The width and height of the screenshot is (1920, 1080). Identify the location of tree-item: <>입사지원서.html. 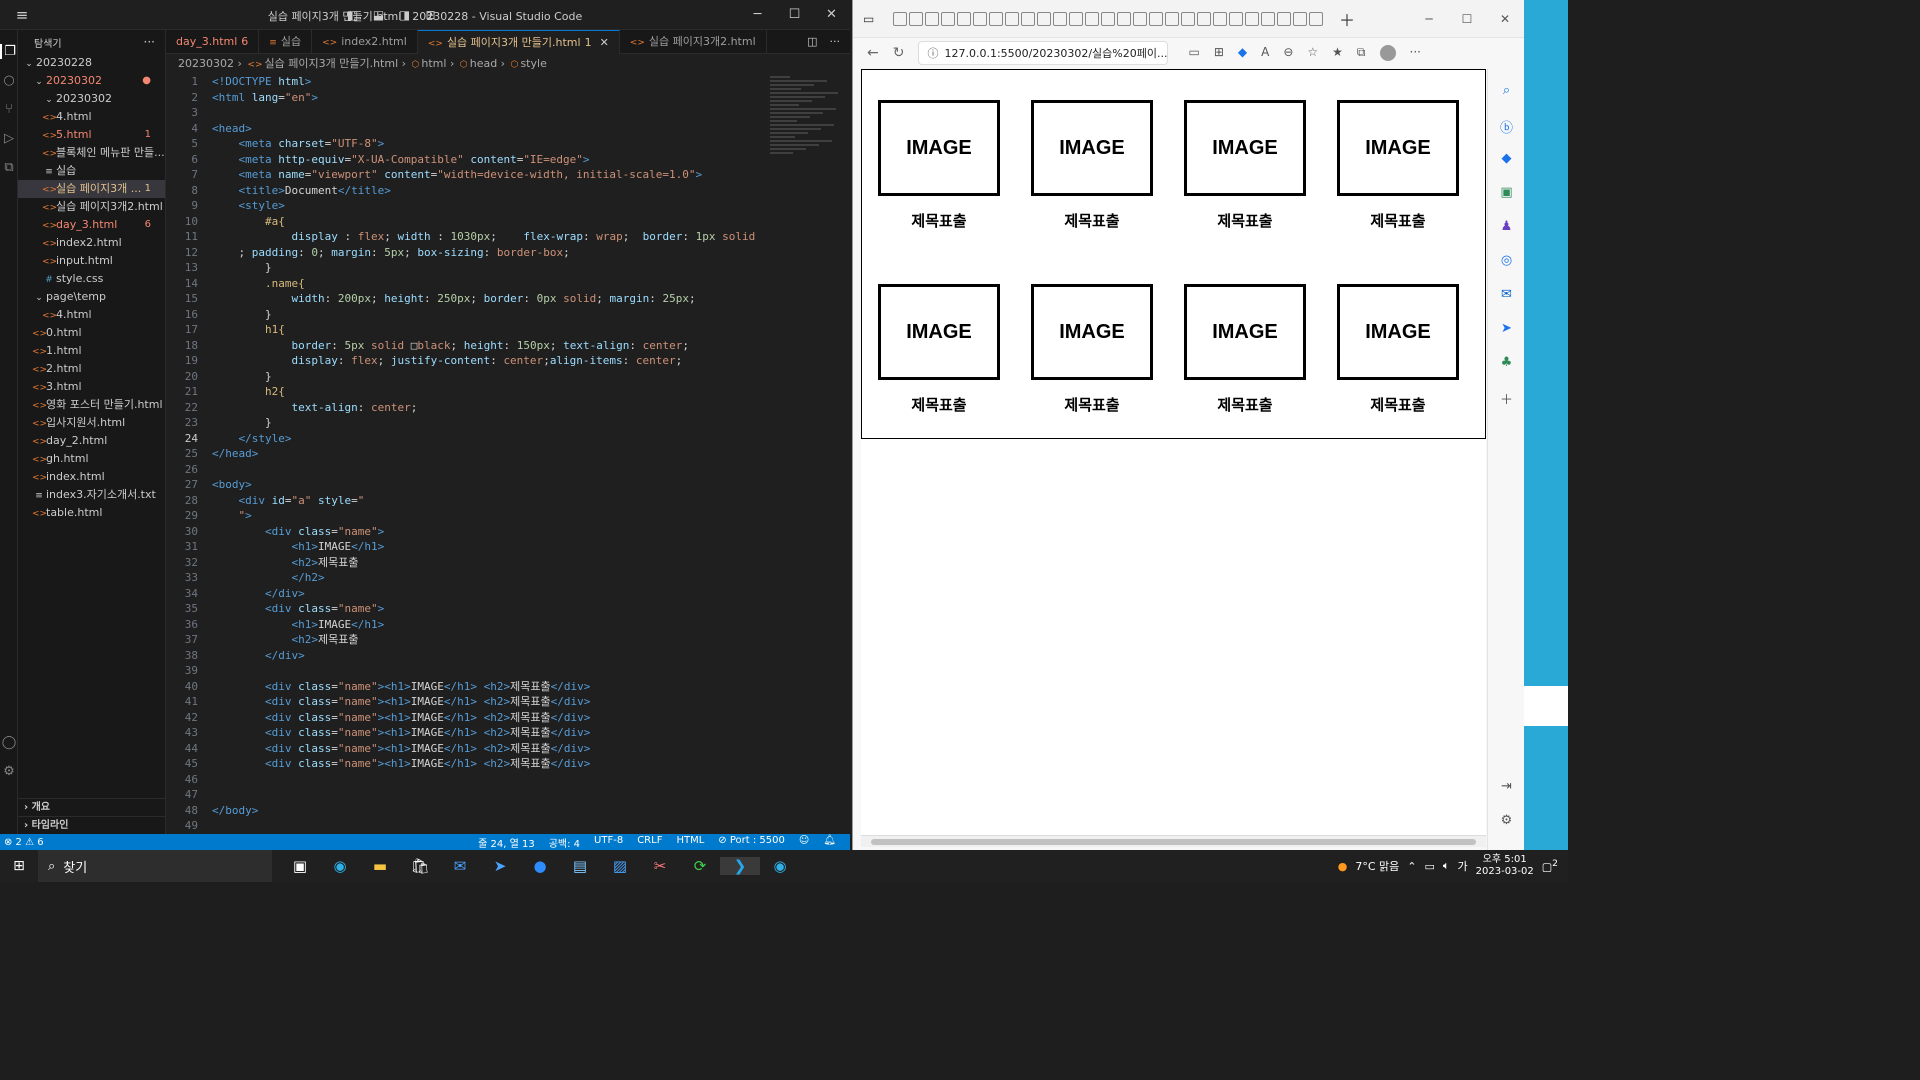
(91, 423).